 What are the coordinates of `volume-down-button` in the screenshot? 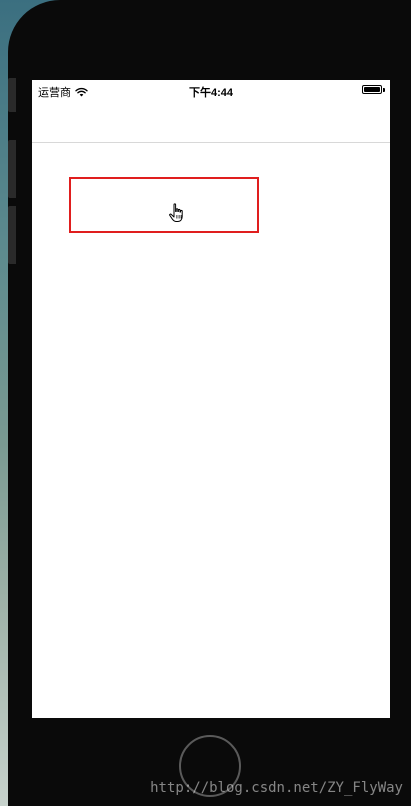 It's located at (12, 235).